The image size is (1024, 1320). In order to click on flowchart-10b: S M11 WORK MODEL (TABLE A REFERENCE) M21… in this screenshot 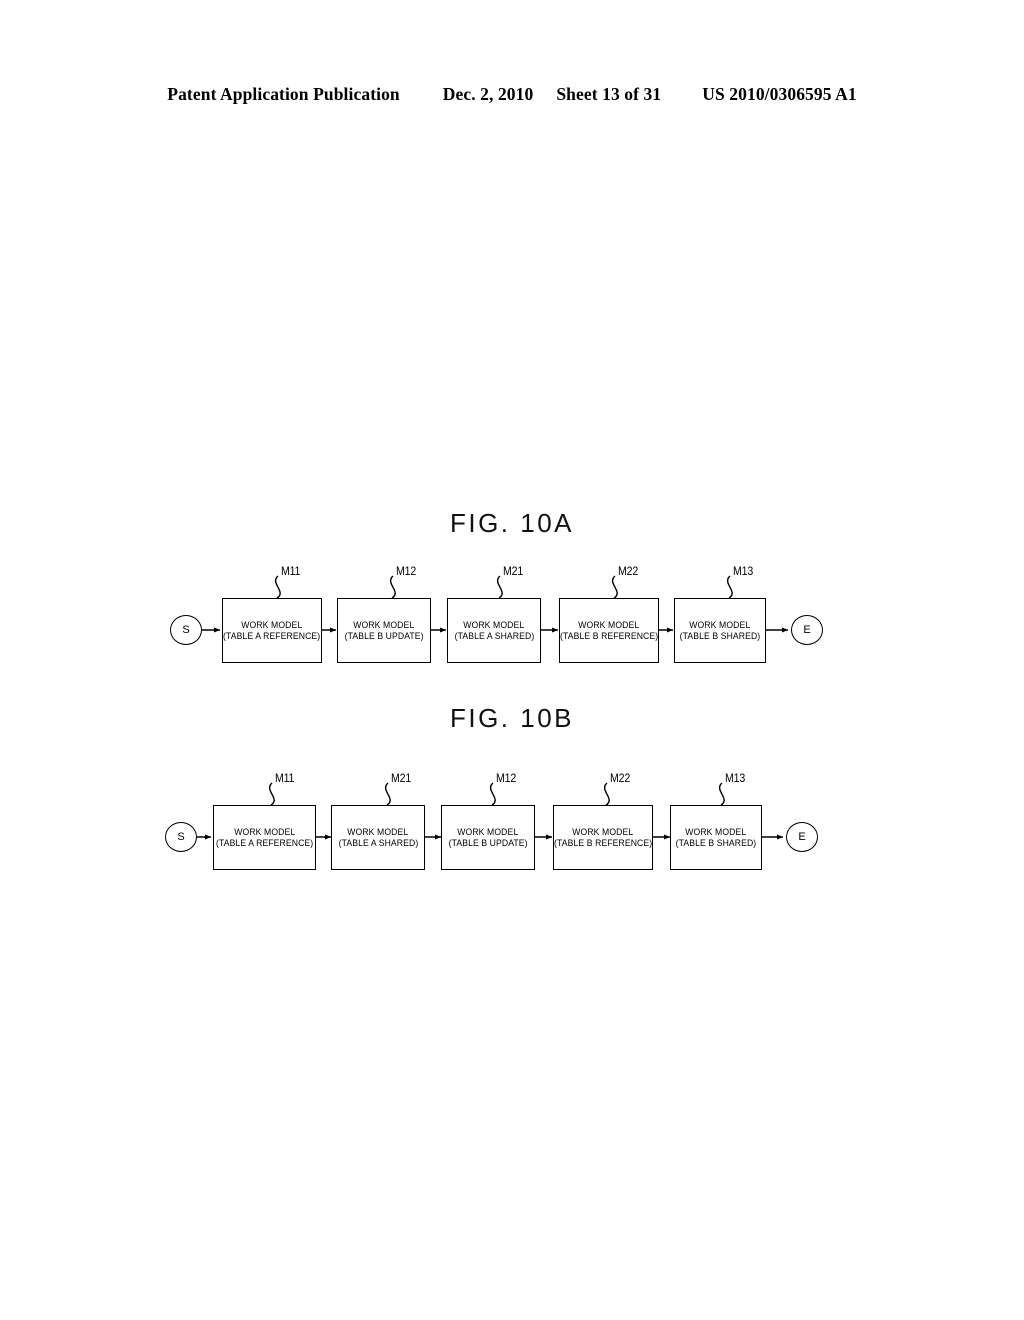, I will do `click(512, 830)`.